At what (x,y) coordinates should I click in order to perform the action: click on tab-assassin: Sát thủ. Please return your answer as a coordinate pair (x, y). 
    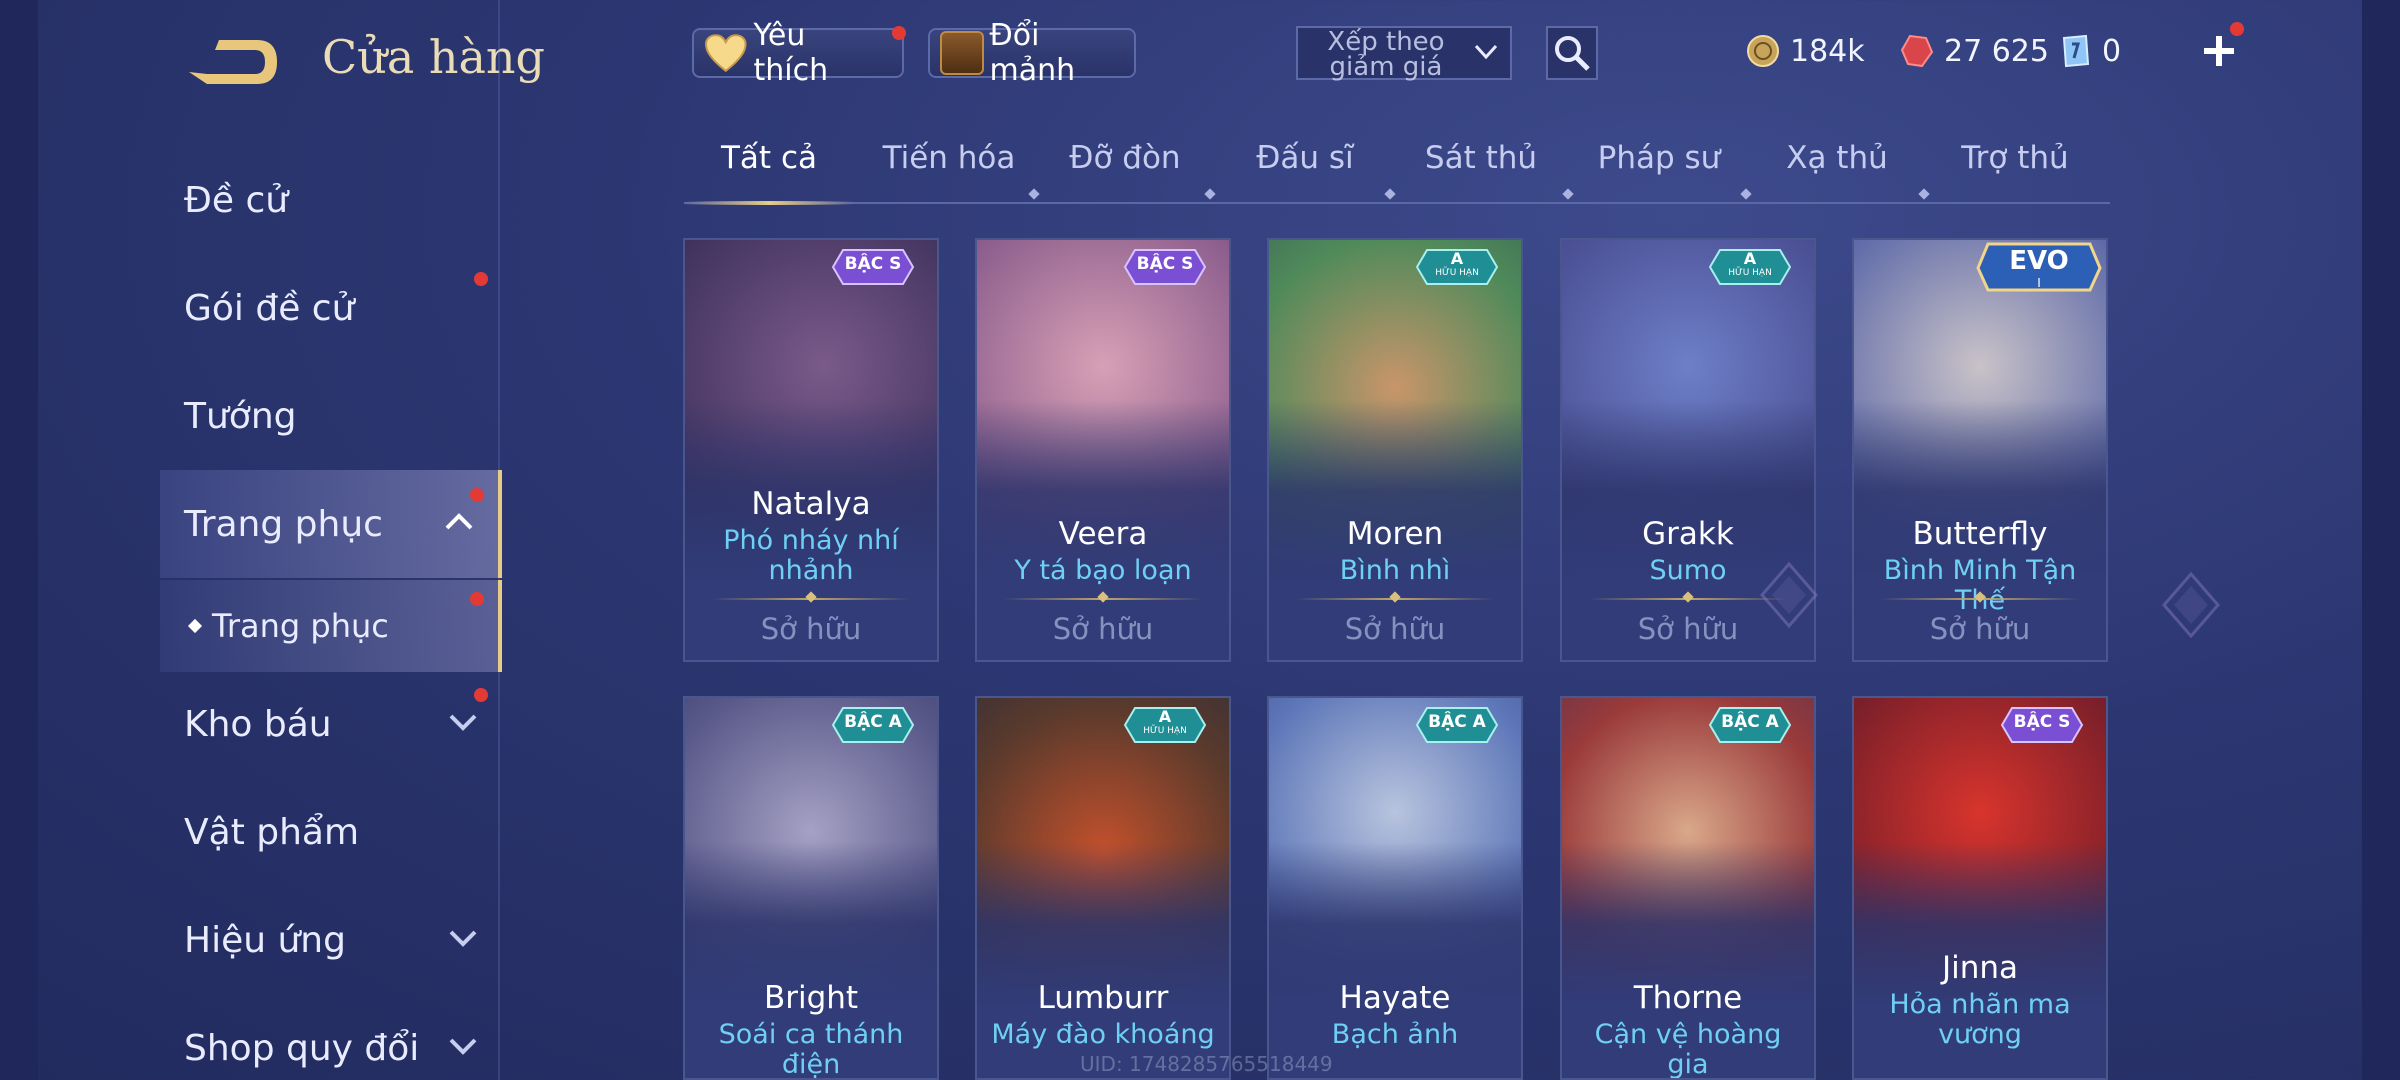
    Looking at the image, I should click on (1481, 171).